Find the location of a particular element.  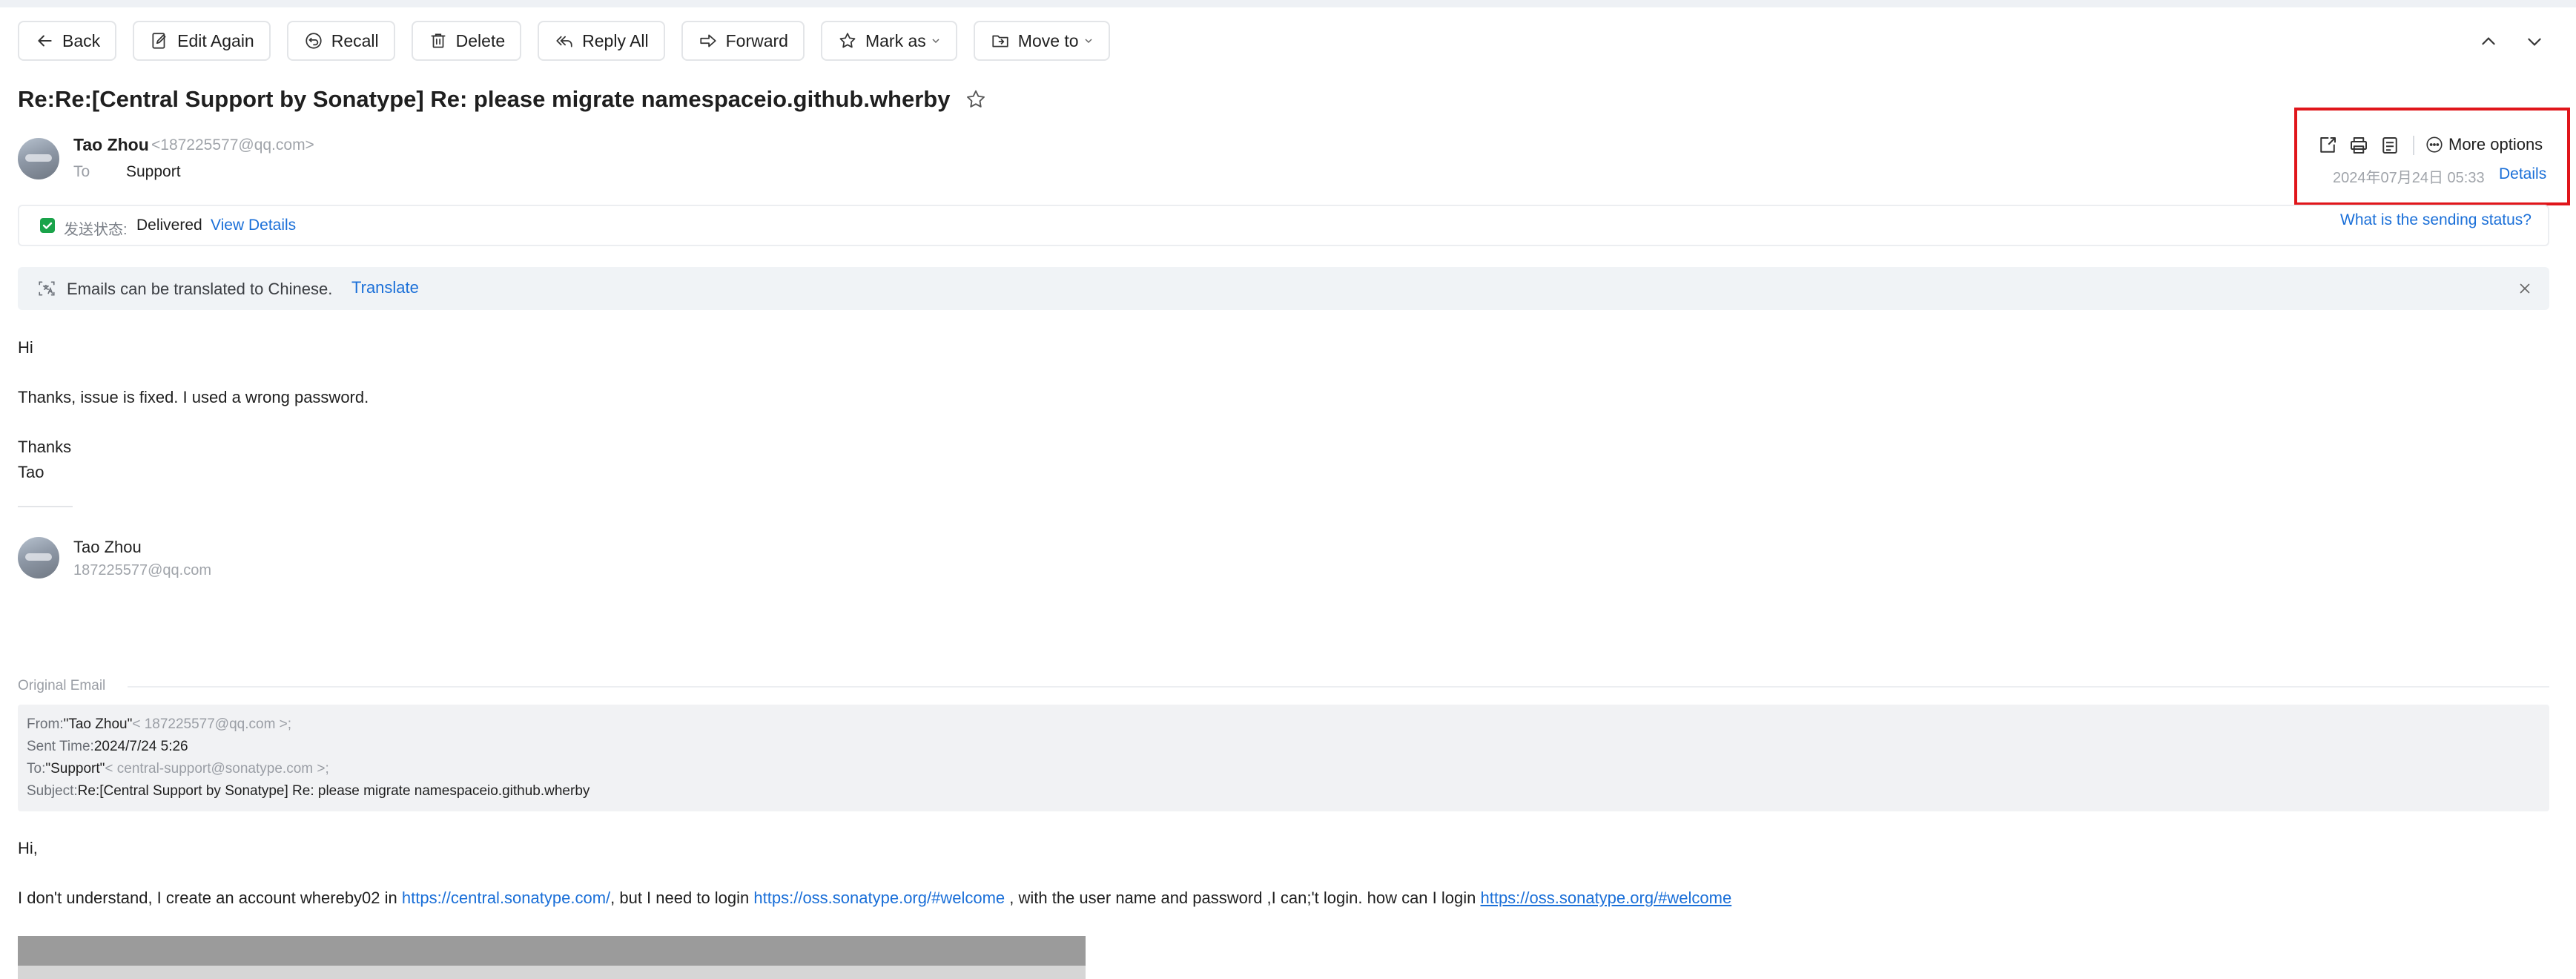

recall-button: Recall is located at coordinates (340, 41).